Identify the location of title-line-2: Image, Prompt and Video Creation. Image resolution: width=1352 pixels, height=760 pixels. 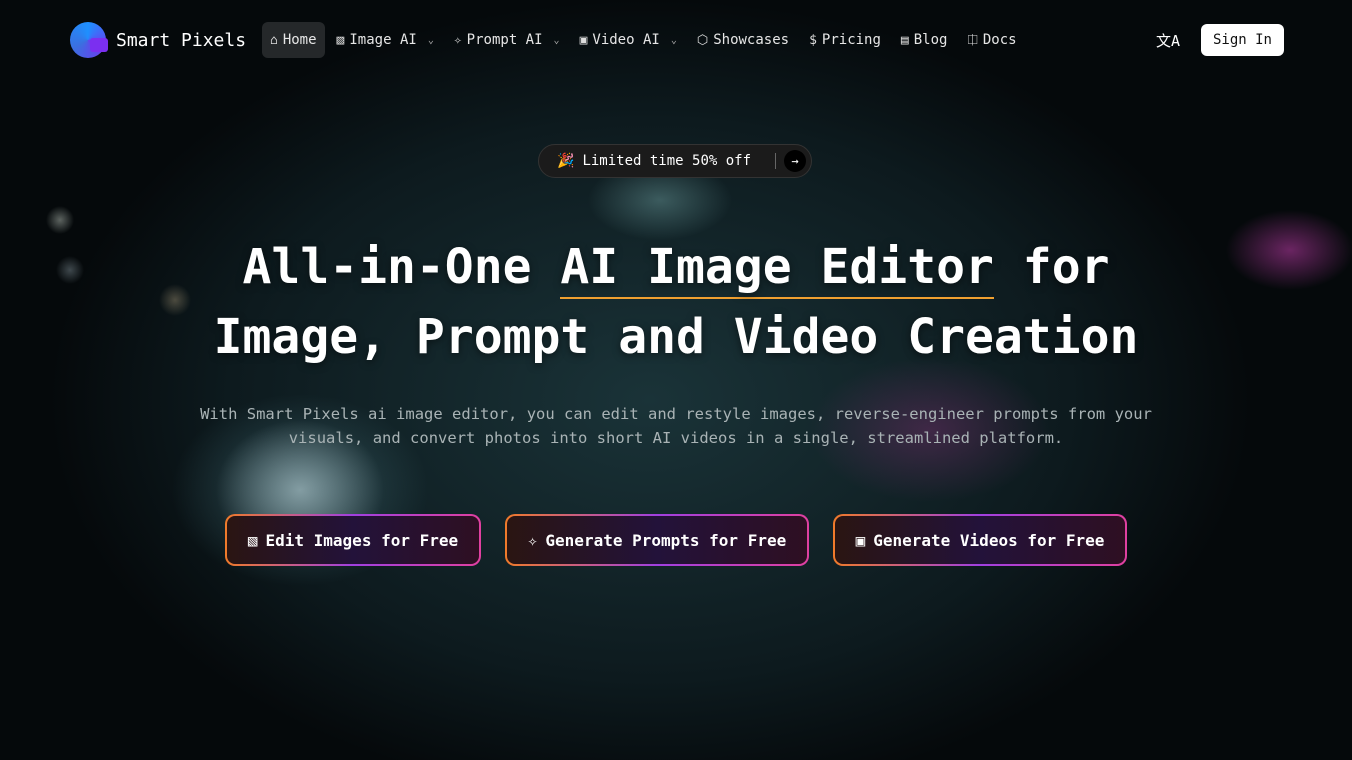
(676, 337).